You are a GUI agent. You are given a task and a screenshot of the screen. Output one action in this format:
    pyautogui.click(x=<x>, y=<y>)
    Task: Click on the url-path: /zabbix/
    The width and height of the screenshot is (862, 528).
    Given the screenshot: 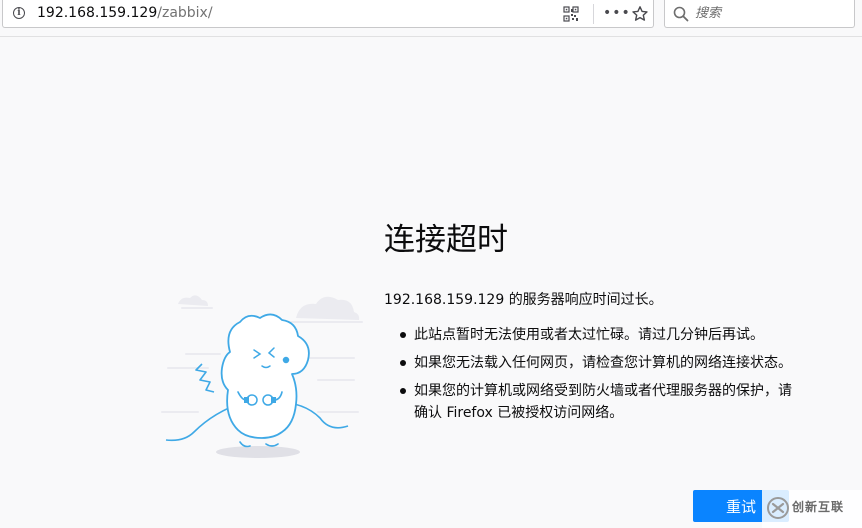 What is the action you would take?
    pyautogui.click(x=185, y=13)
    